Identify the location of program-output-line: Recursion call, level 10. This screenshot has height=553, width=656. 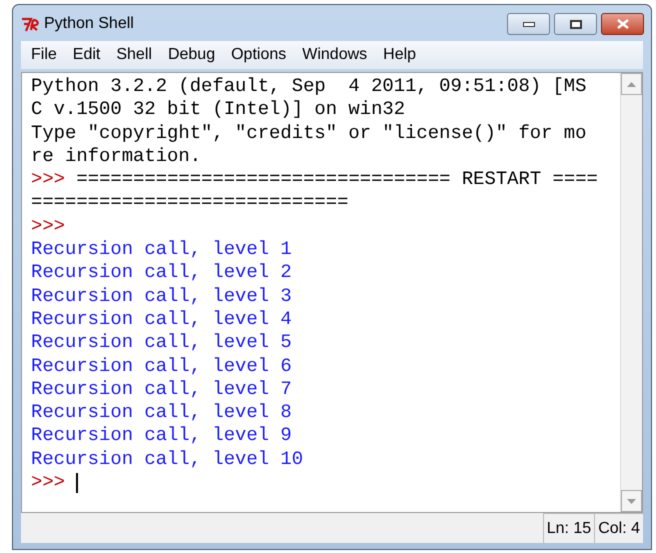
(167, 460).